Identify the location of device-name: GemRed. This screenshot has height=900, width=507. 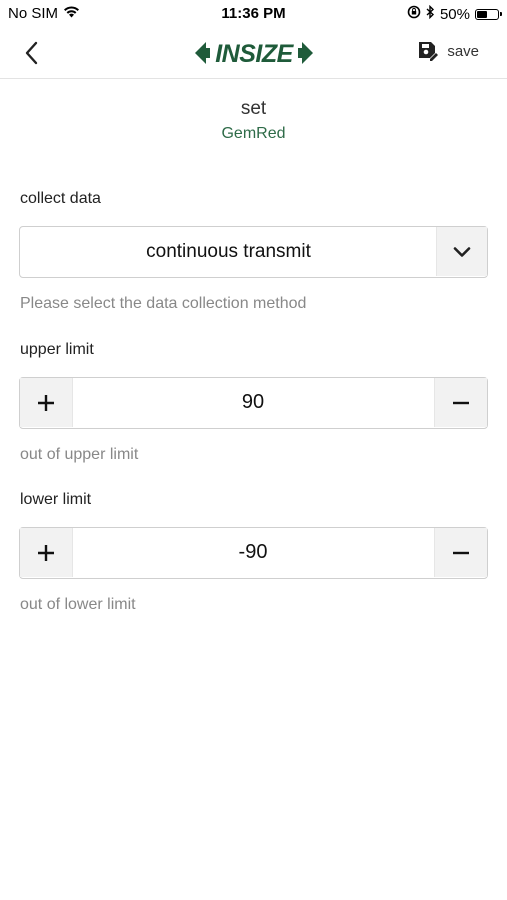
(253, 133).